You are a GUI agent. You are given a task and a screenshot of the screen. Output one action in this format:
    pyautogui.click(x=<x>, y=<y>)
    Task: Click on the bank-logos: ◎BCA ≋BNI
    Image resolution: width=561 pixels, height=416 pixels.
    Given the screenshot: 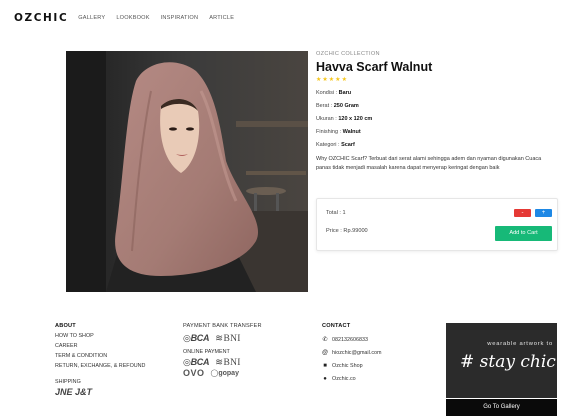 What is the action you would take?
    pyautogui.click(x=222, y=338)
    